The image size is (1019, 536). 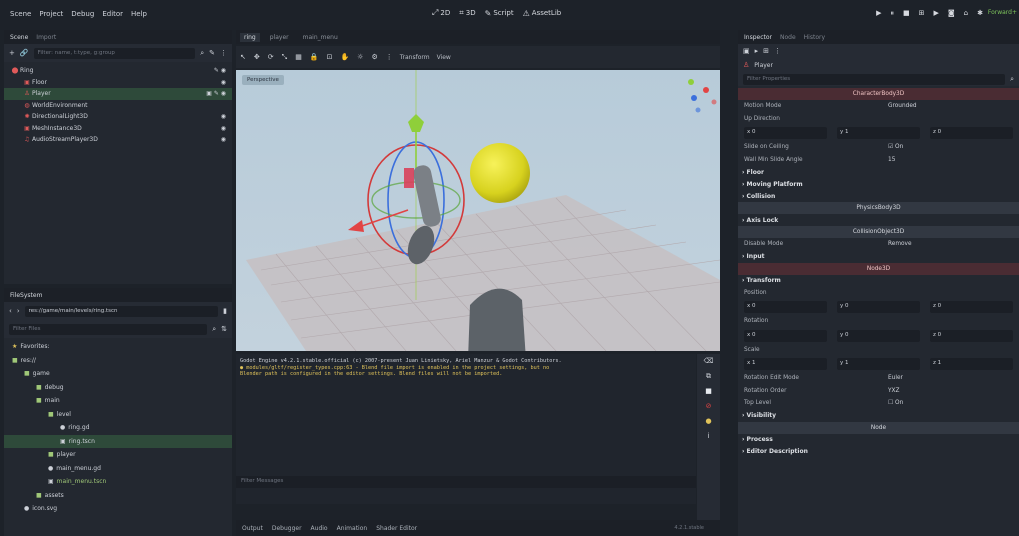 I want to click on viewport-tool-8-icon: ☼, so click(x=360, y=57).